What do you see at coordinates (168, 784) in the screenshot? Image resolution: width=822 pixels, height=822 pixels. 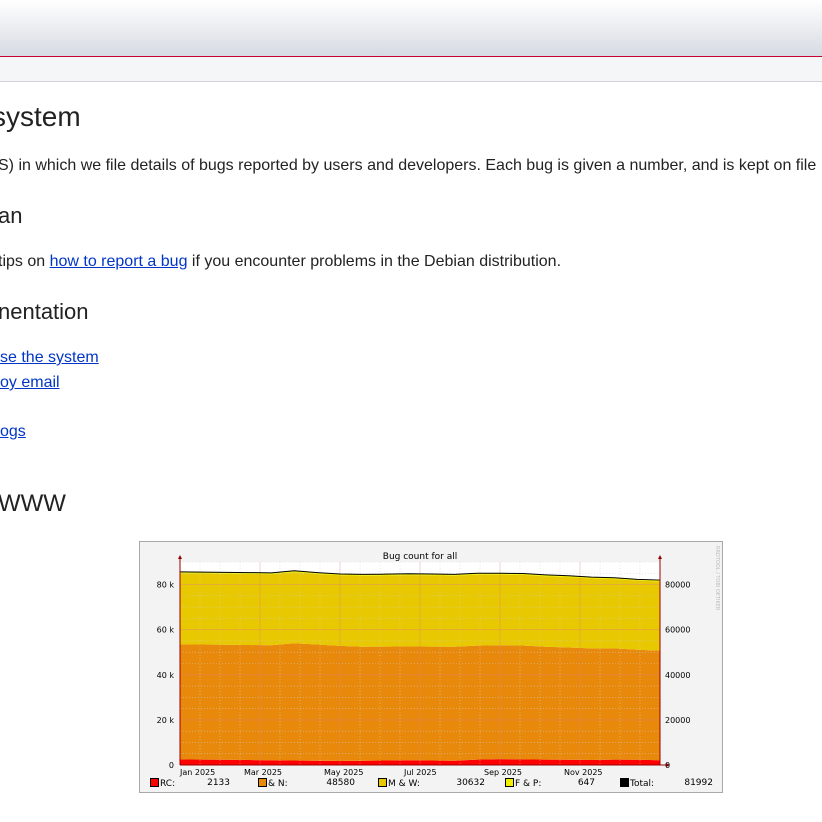 I see `legend-label: RC:` at bounding box center [168, 784].